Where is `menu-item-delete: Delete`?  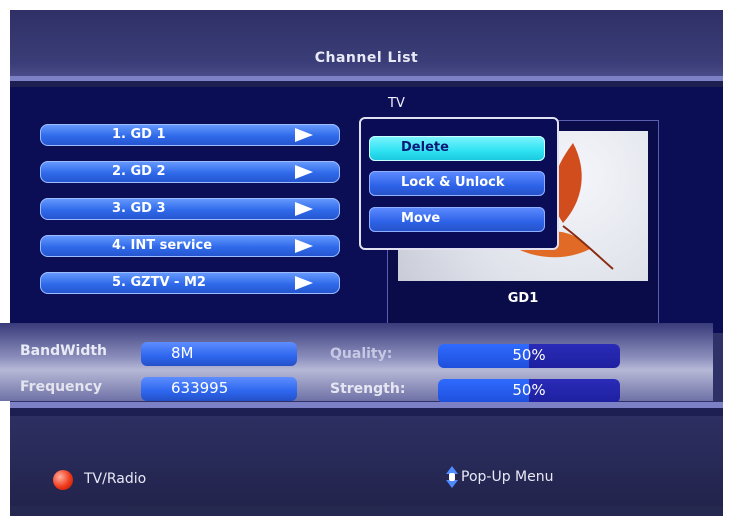
menu-item-delete: Delete is located at coordinates (457, 148).